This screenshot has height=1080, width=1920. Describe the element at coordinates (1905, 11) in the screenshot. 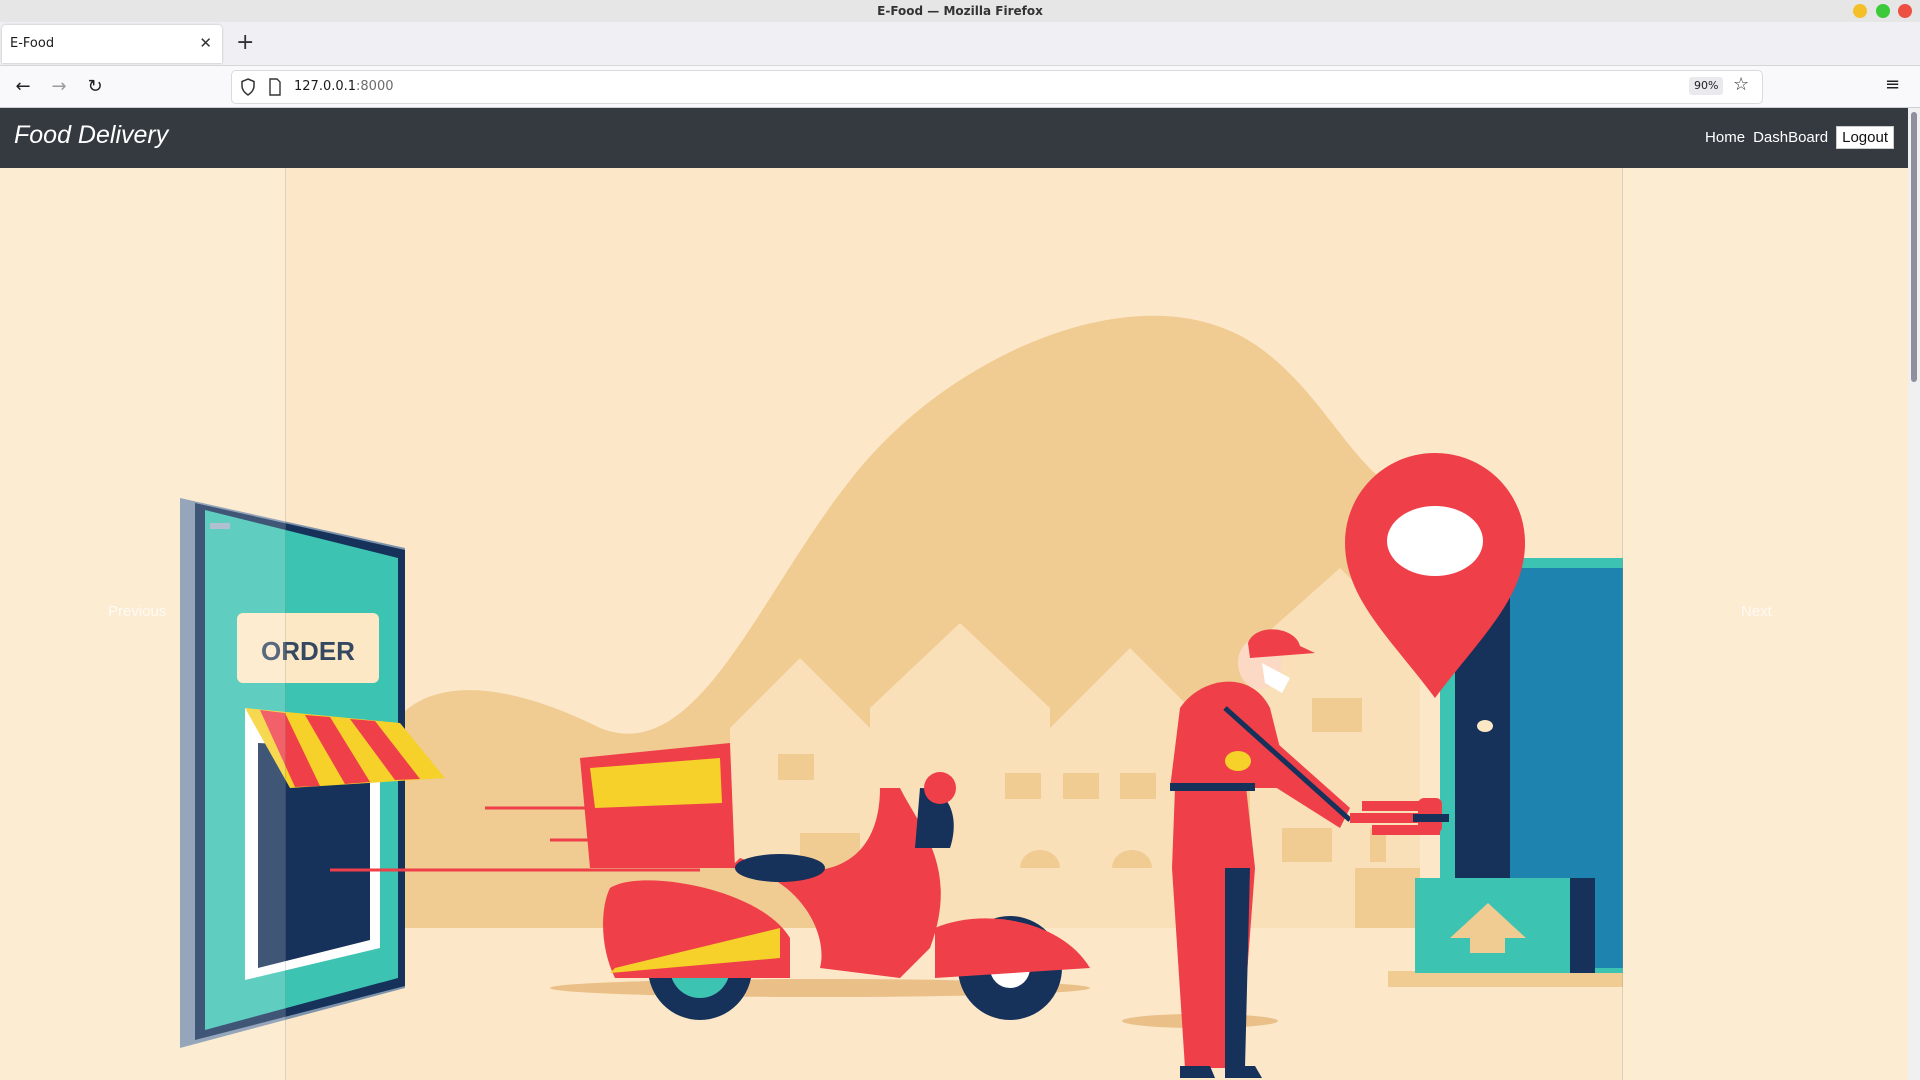

I see `close-window-button` at that location.